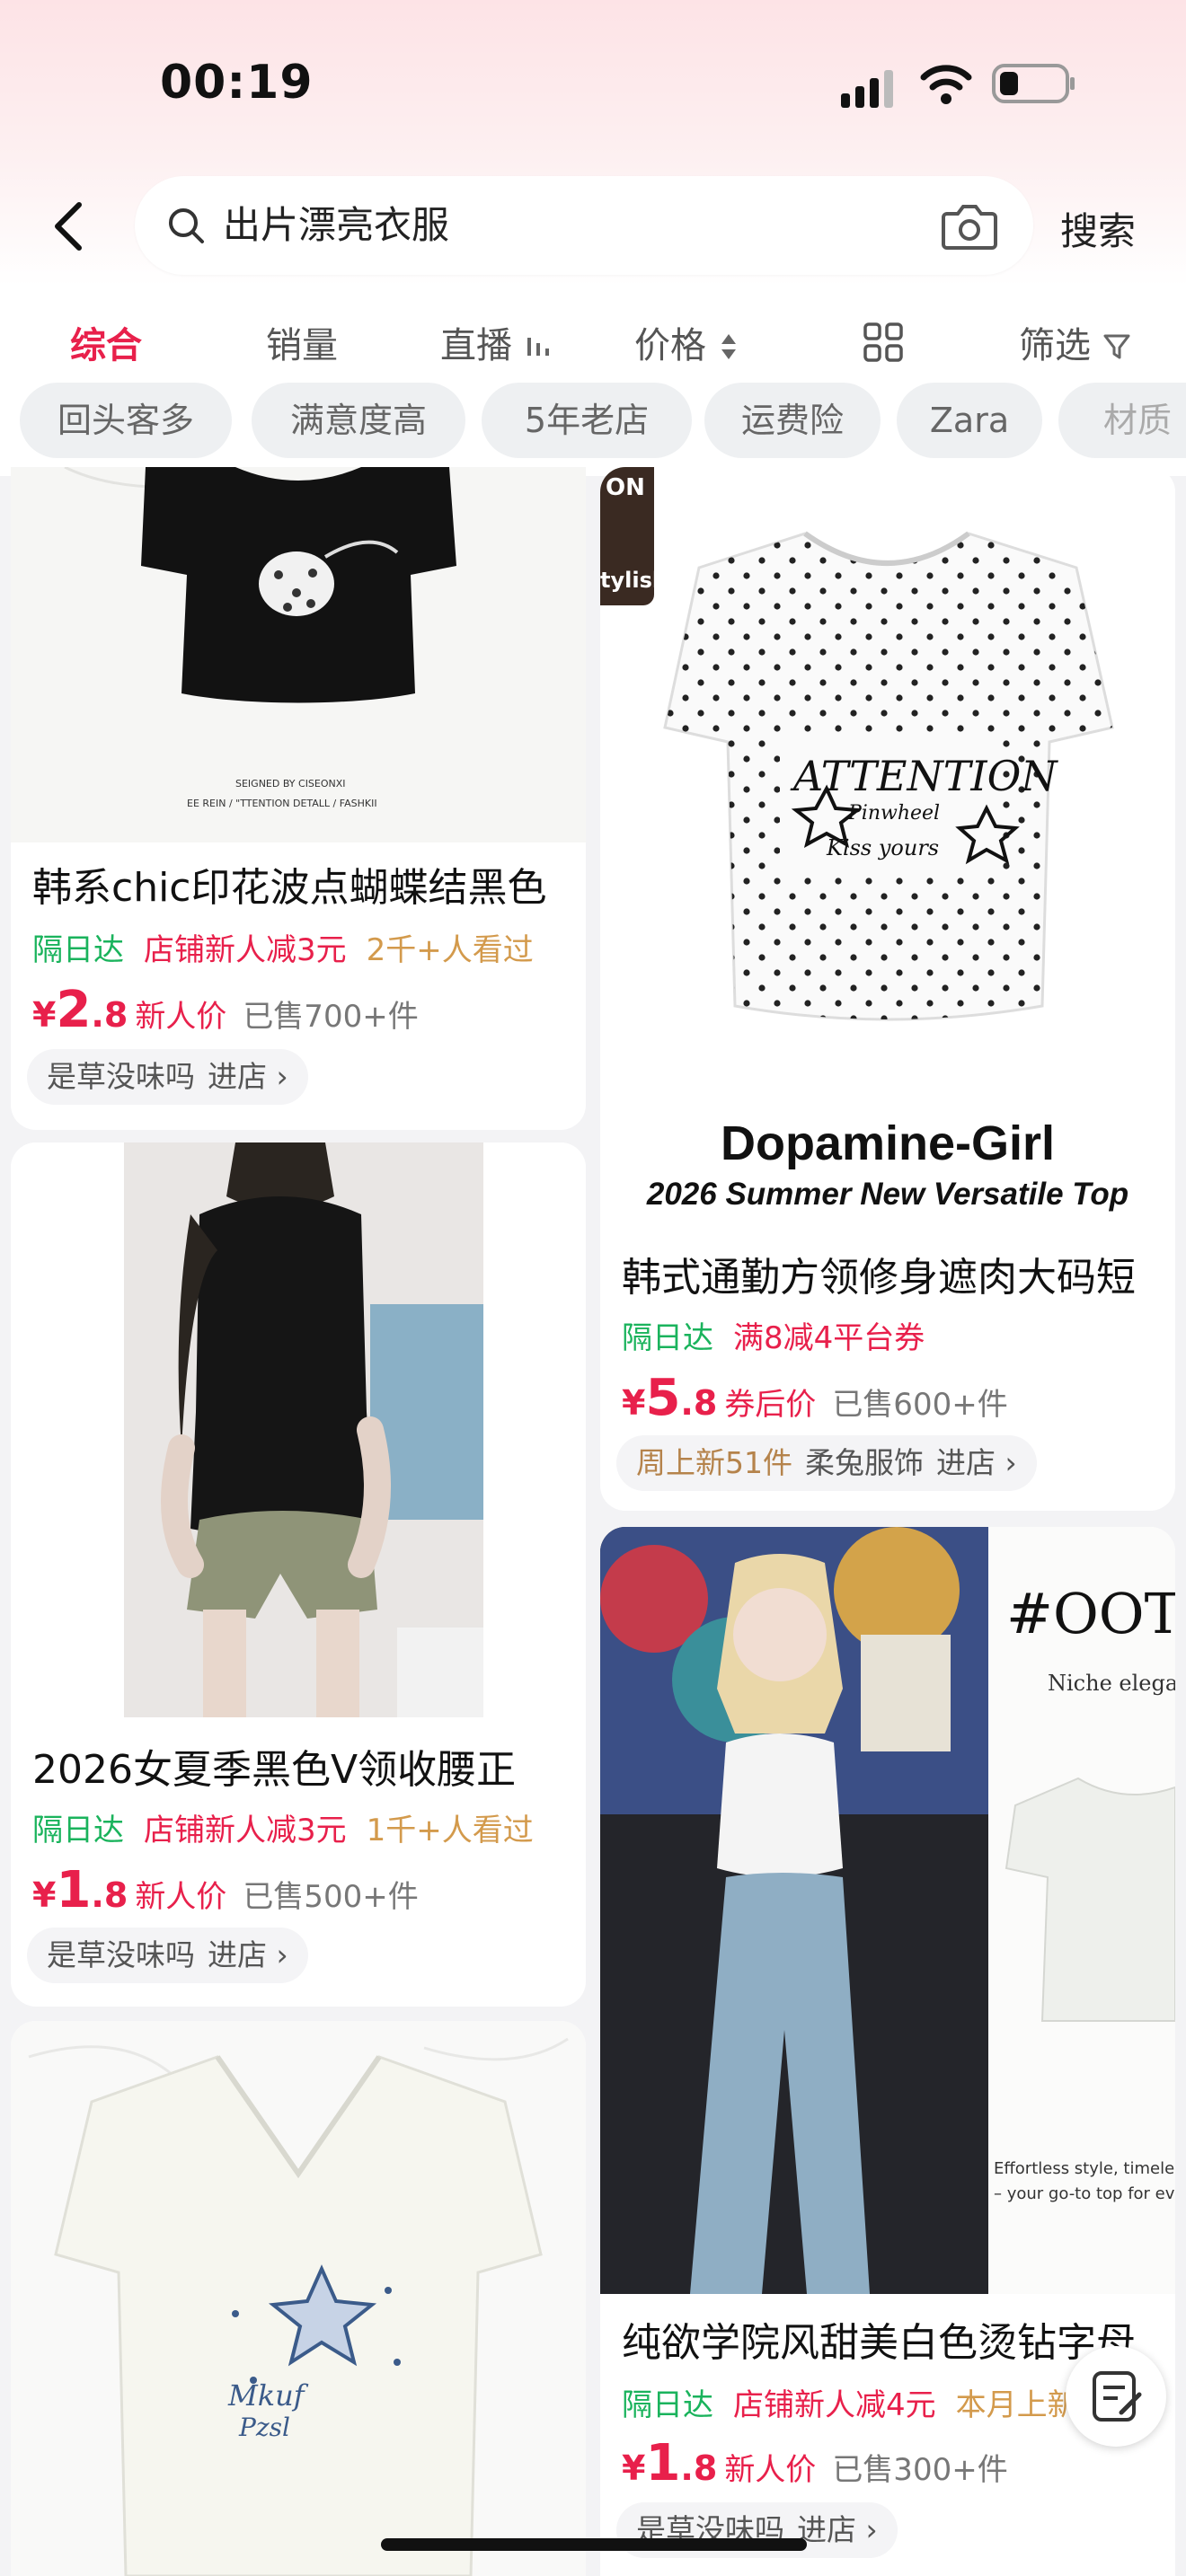 This screenshot has width=1186, height=2576. What do you see at coordinates (879, 1278) in the screenshot?
I see `product-title: 韩式通勤方领修身遮肉大码短` at bounding box center [879, 1278].